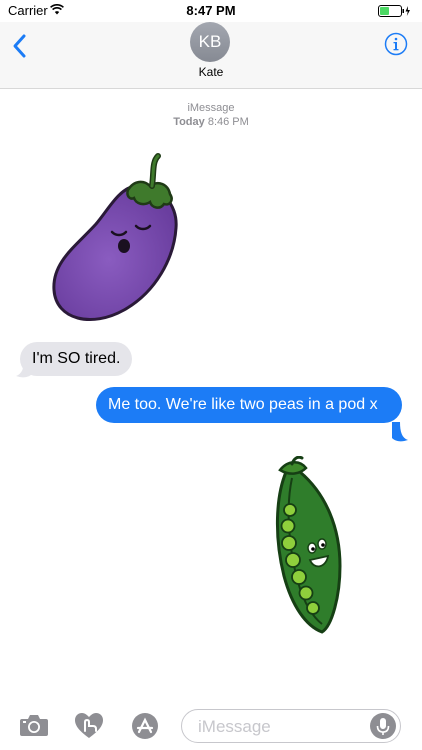  What do you see at coordinates (145, 726) in the screenshot?
I see `app-store-icon` at bounding box center [145, 726].